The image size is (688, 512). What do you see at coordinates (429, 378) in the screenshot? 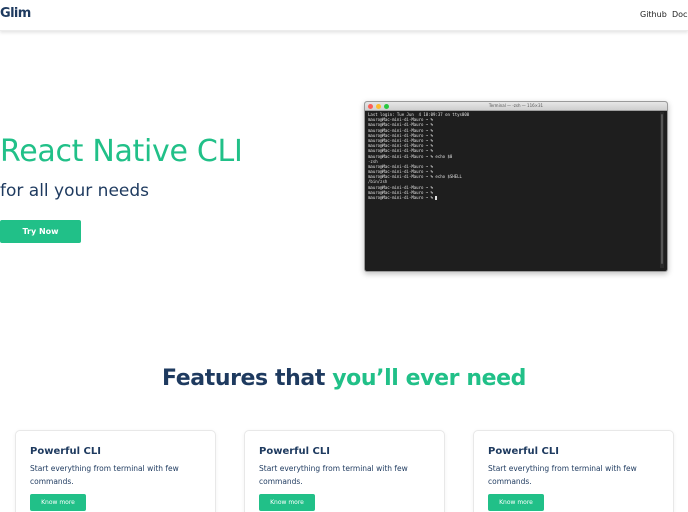
I see `features-heading-part2: you’ll ever need` at bounding box center [429, 378].